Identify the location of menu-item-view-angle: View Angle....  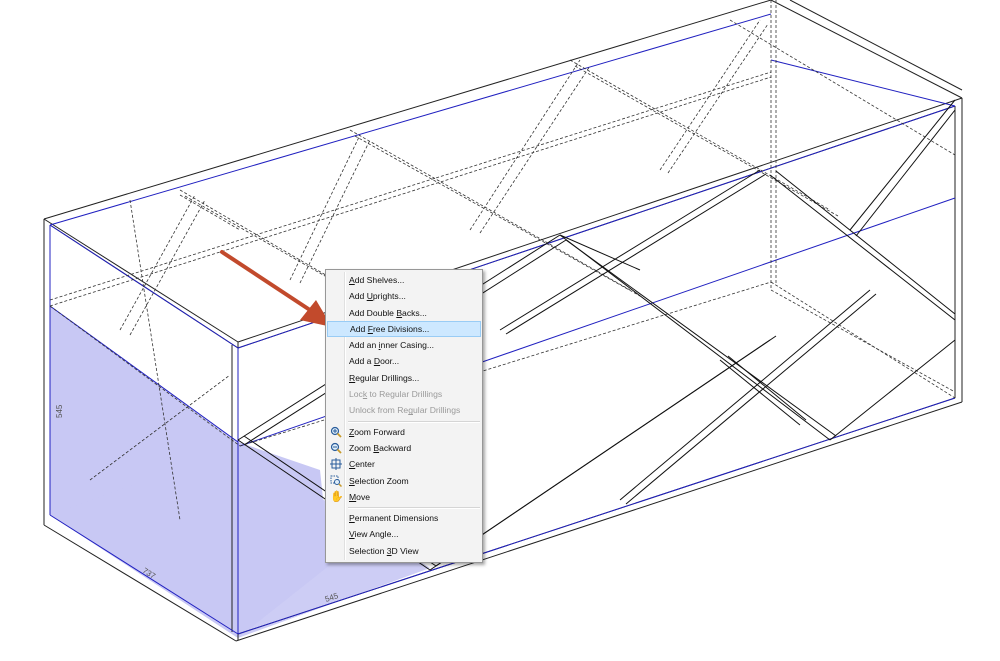
(404, 534).